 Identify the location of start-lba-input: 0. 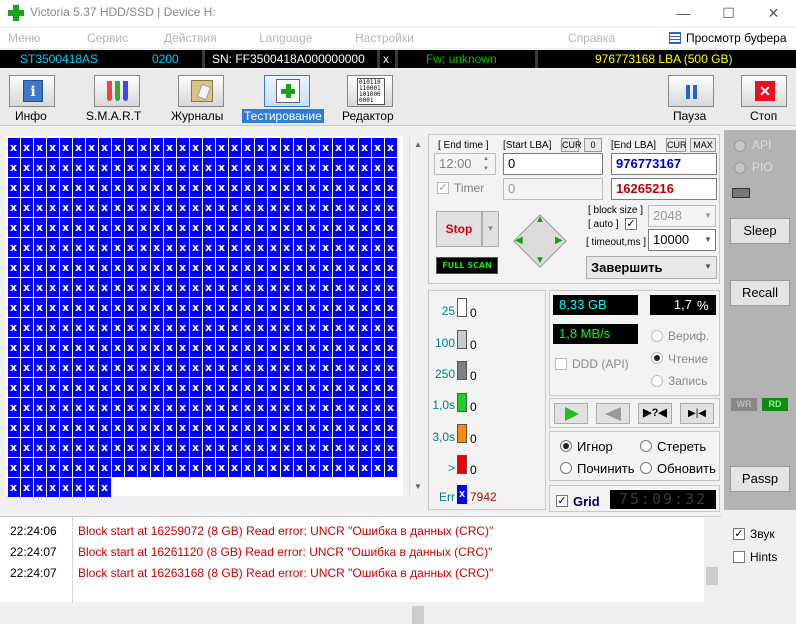
(553, 164).